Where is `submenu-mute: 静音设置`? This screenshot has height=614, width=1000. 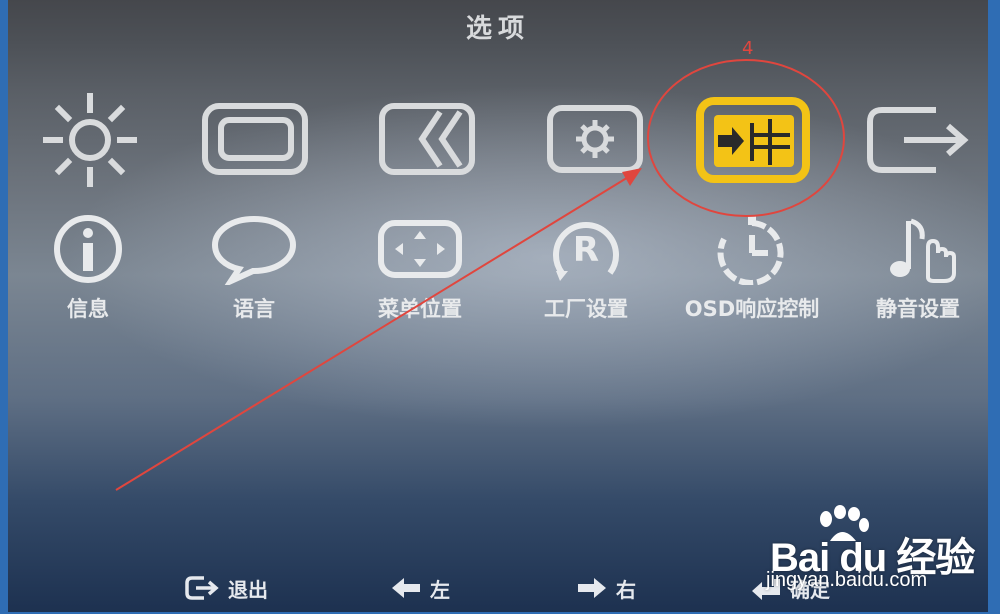
submenu-mute: 静音设置 is located at coordinates (913, 265).